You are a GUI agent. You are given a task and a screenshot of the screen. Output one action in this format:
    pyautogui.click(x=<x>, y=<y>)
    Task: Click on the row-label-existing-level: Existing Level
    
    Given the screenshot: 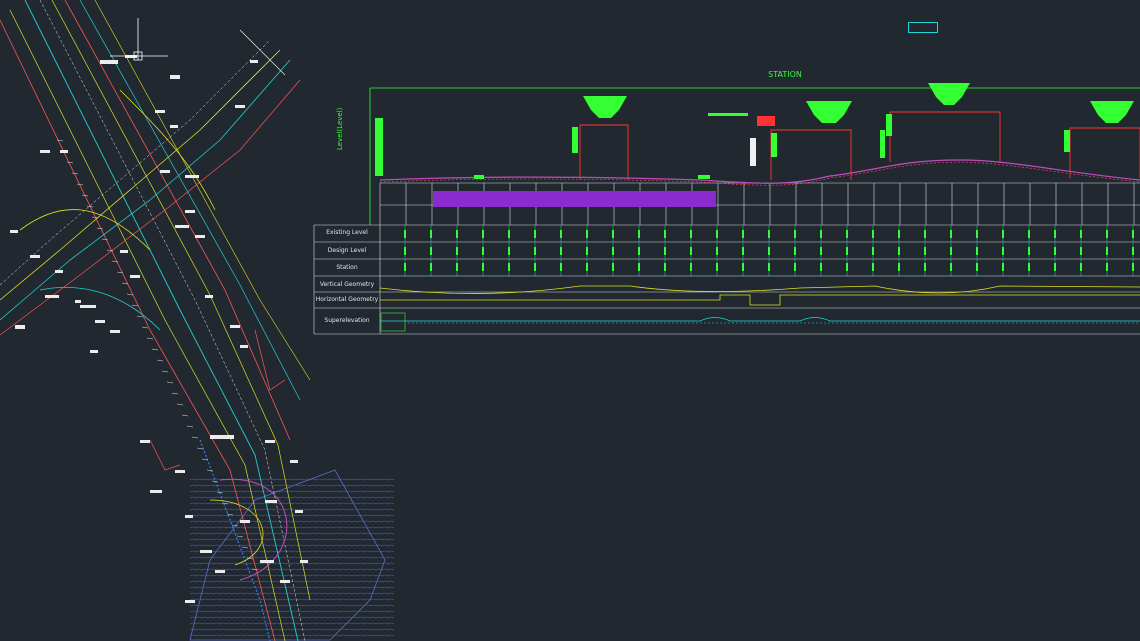 What is the action you would take?
    pyautogui.click(x=347, y=232)
    